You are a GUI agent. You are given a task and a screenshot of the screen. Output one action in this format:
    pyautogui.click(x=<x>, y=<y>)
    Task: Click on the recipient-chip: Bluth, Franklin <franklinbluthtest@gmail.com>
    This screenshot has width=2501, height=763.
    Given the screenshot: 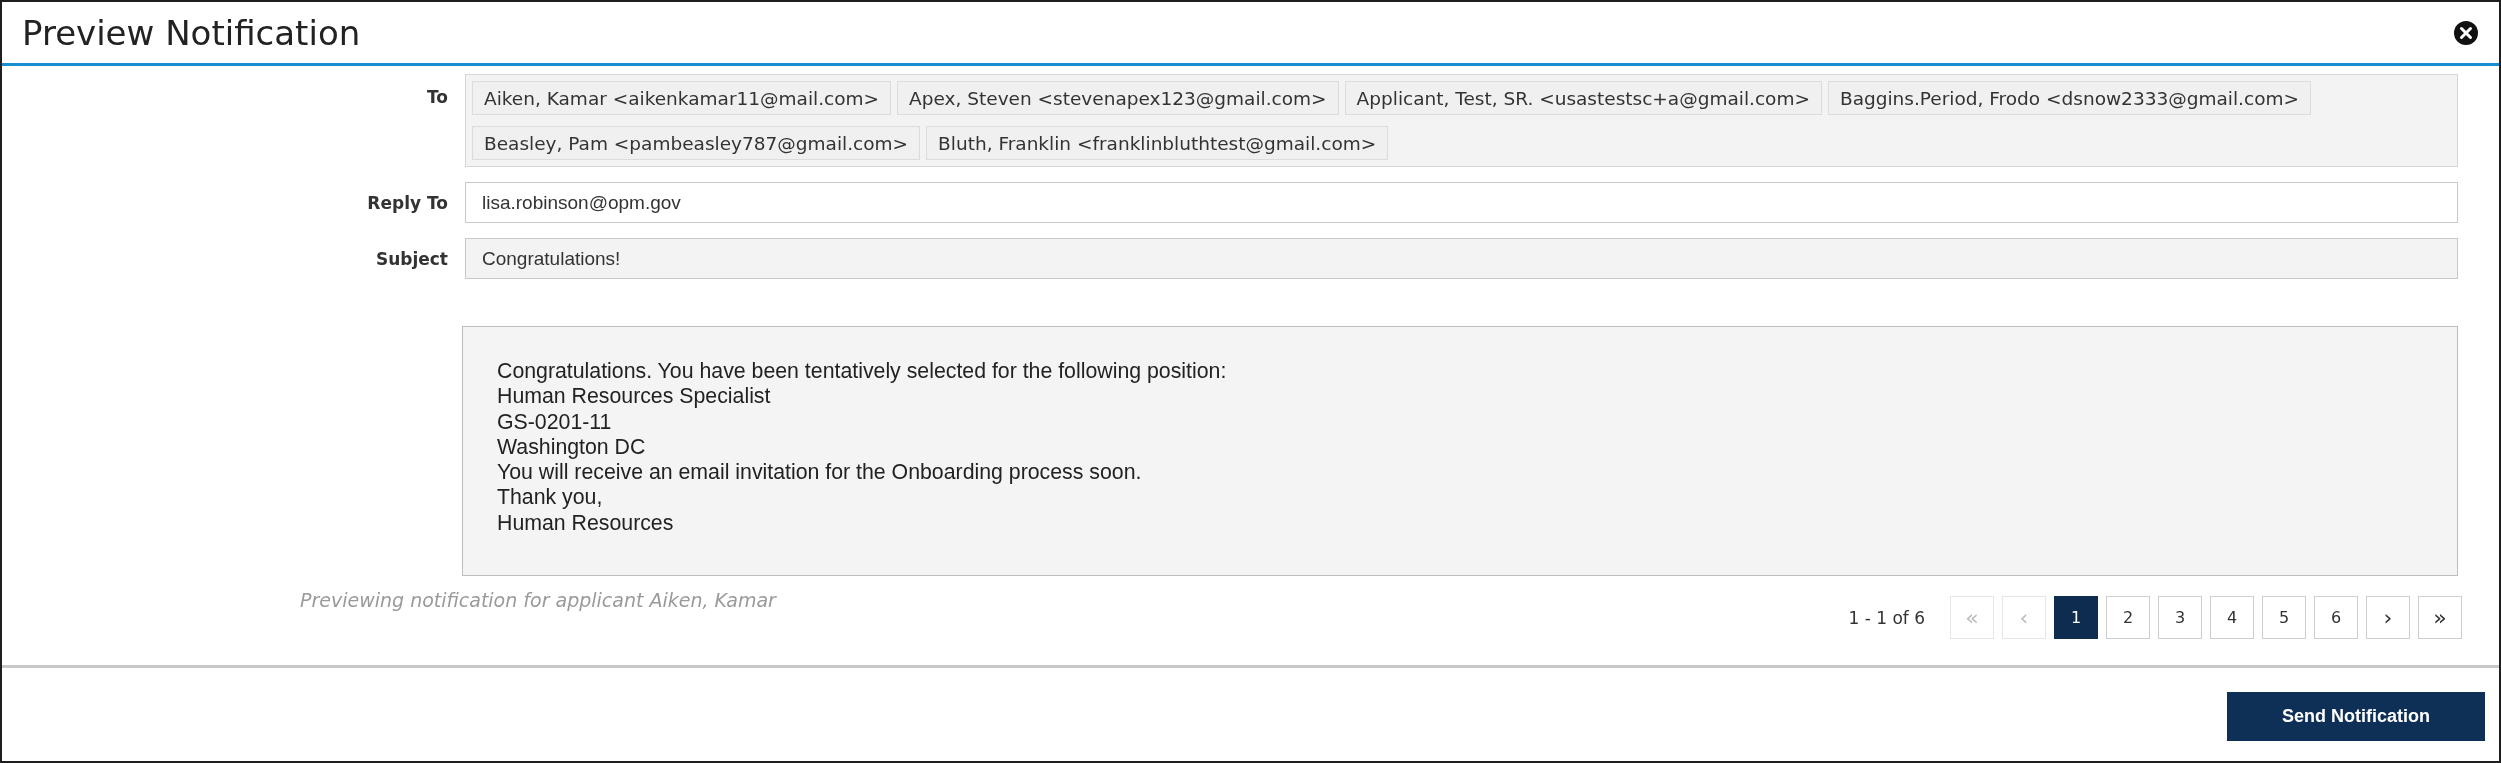 What is the action you would take?
    pyautogui.click(x=1157, y=143)
    